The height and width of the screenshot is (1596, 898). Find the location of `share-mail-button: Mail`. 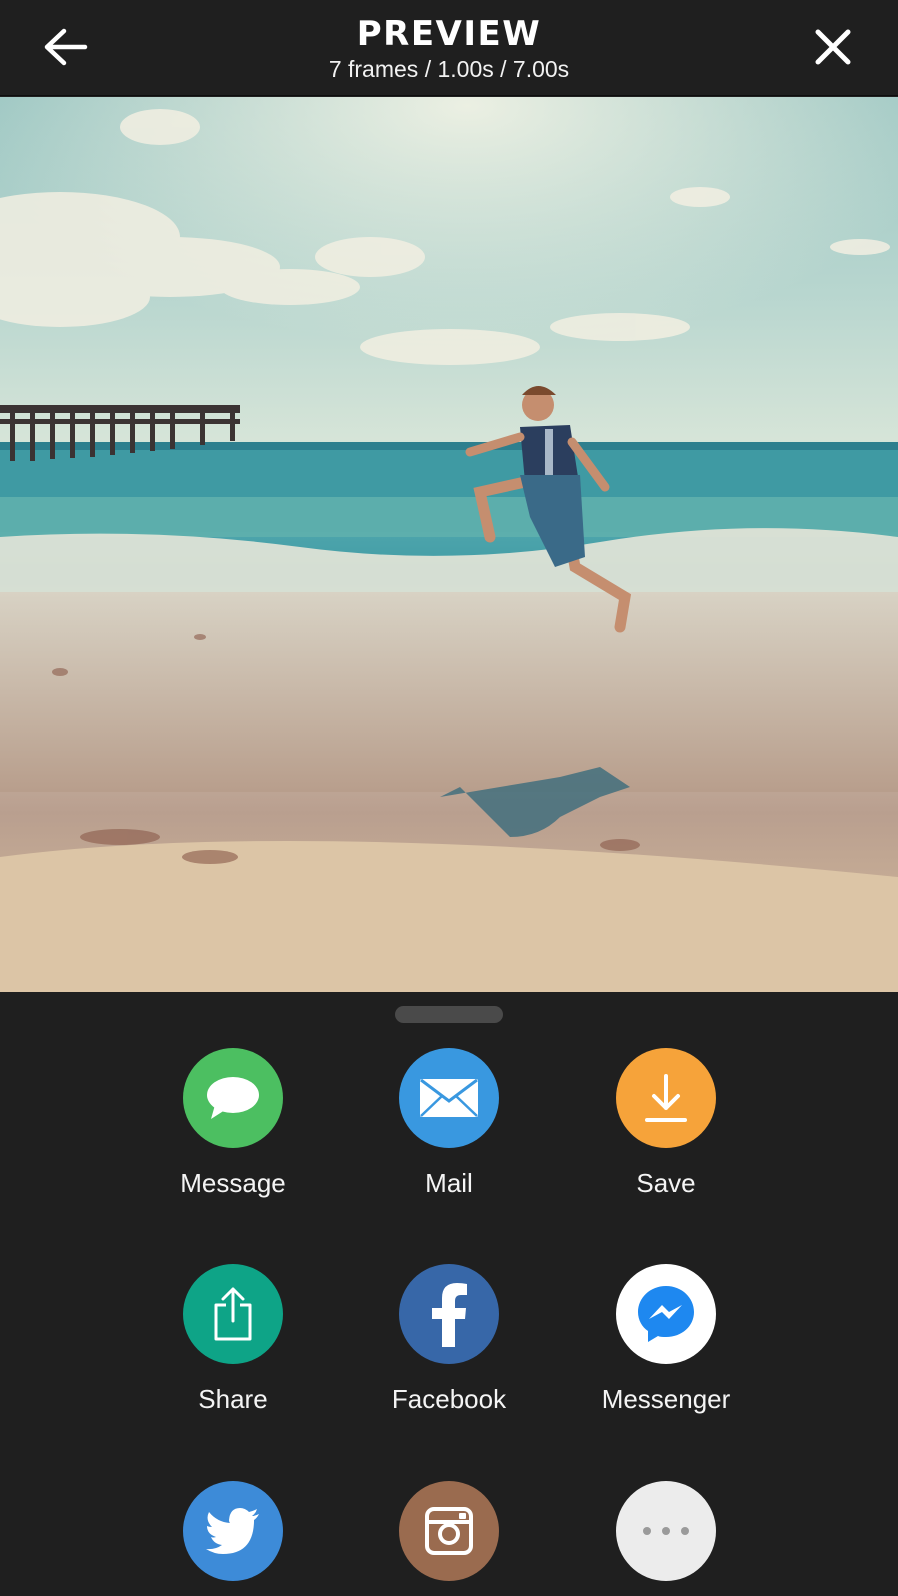

share-mail-button: Mail is located at coordinates (449, 1133).